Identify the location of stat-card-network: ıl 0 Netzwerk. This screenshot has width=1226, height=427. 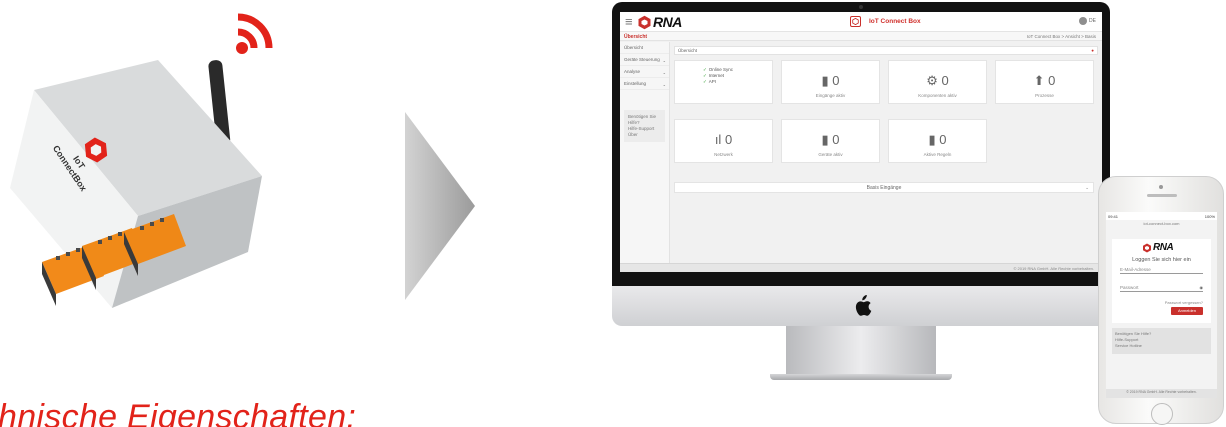
(723, 141).